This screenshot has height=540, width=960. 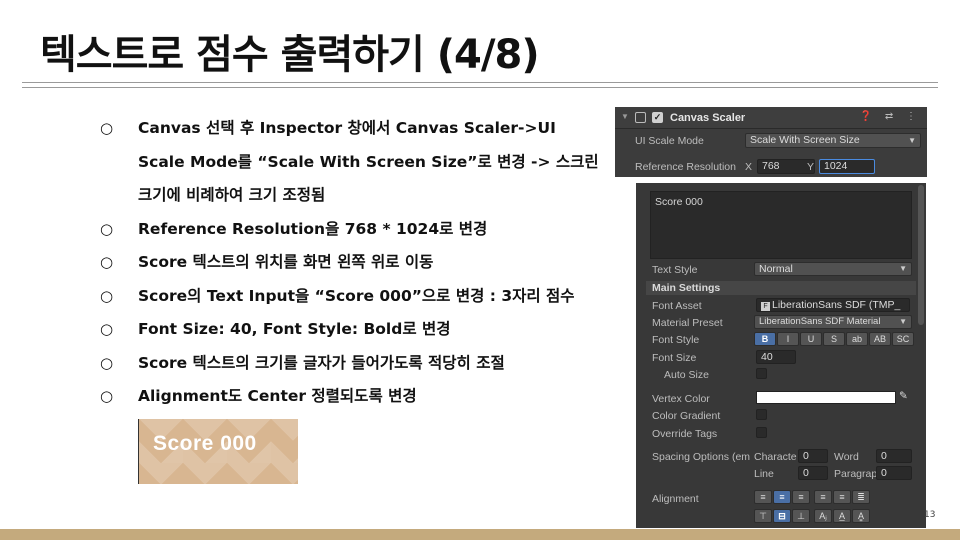 I want to click on character-spacing-label: Characte, so click(x=775, y=457).